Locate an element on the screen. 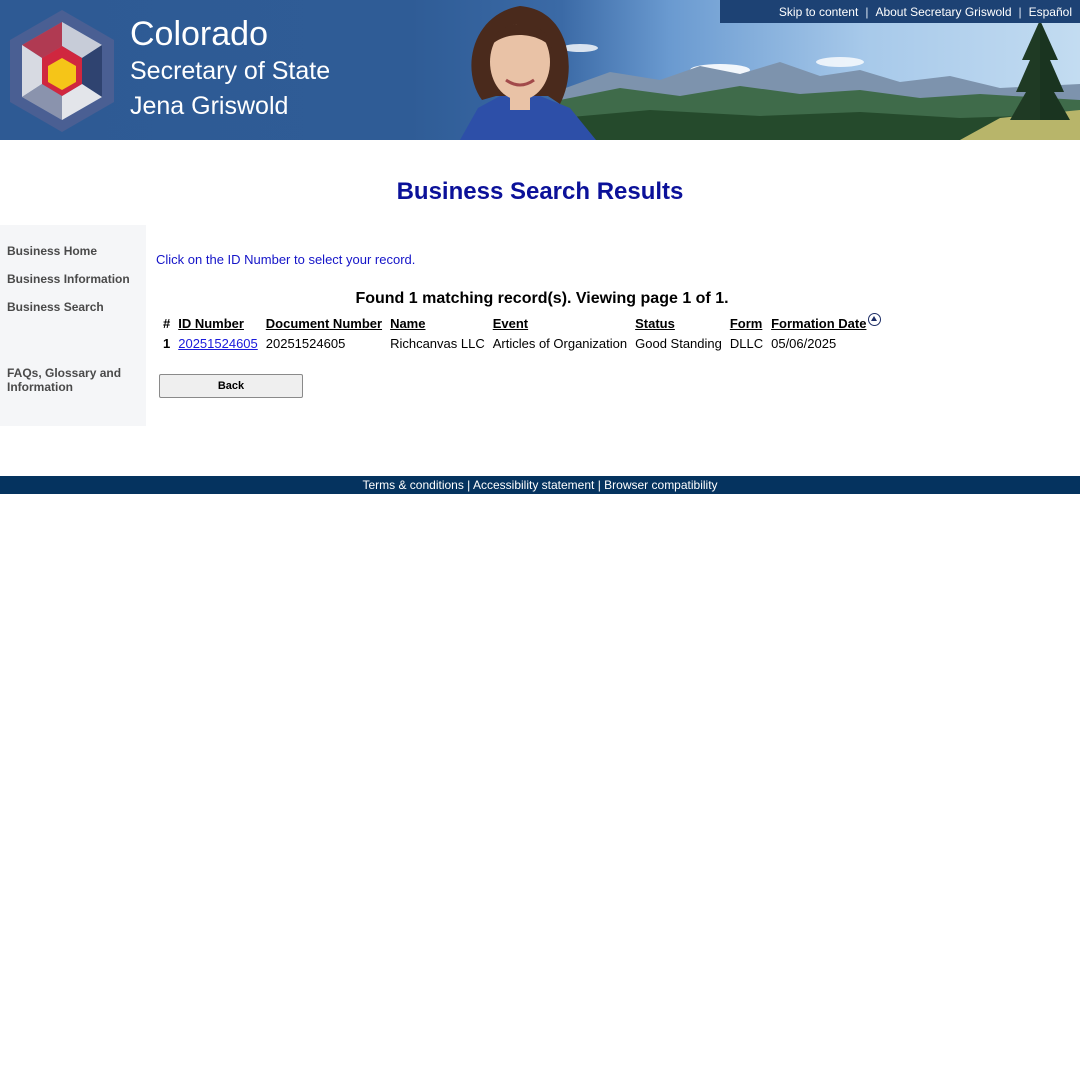 The width and height of the screenshot is (1080, 1080). column-header-document-number: Document Number is located at coordinates (324, 322).